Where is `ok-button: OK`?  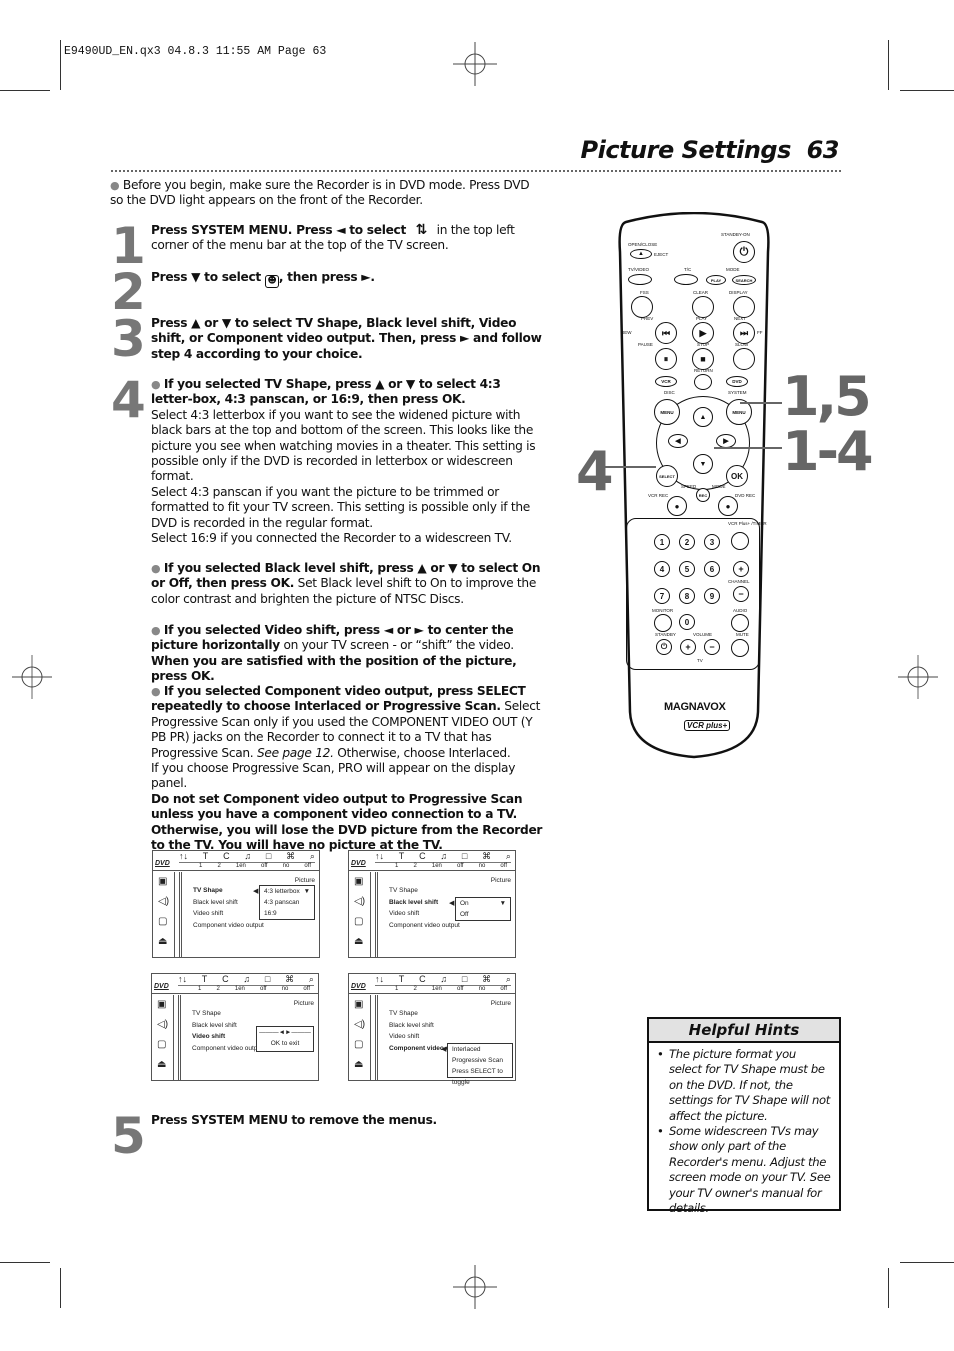
ok-button: OK is located at coordinates (737, 476).